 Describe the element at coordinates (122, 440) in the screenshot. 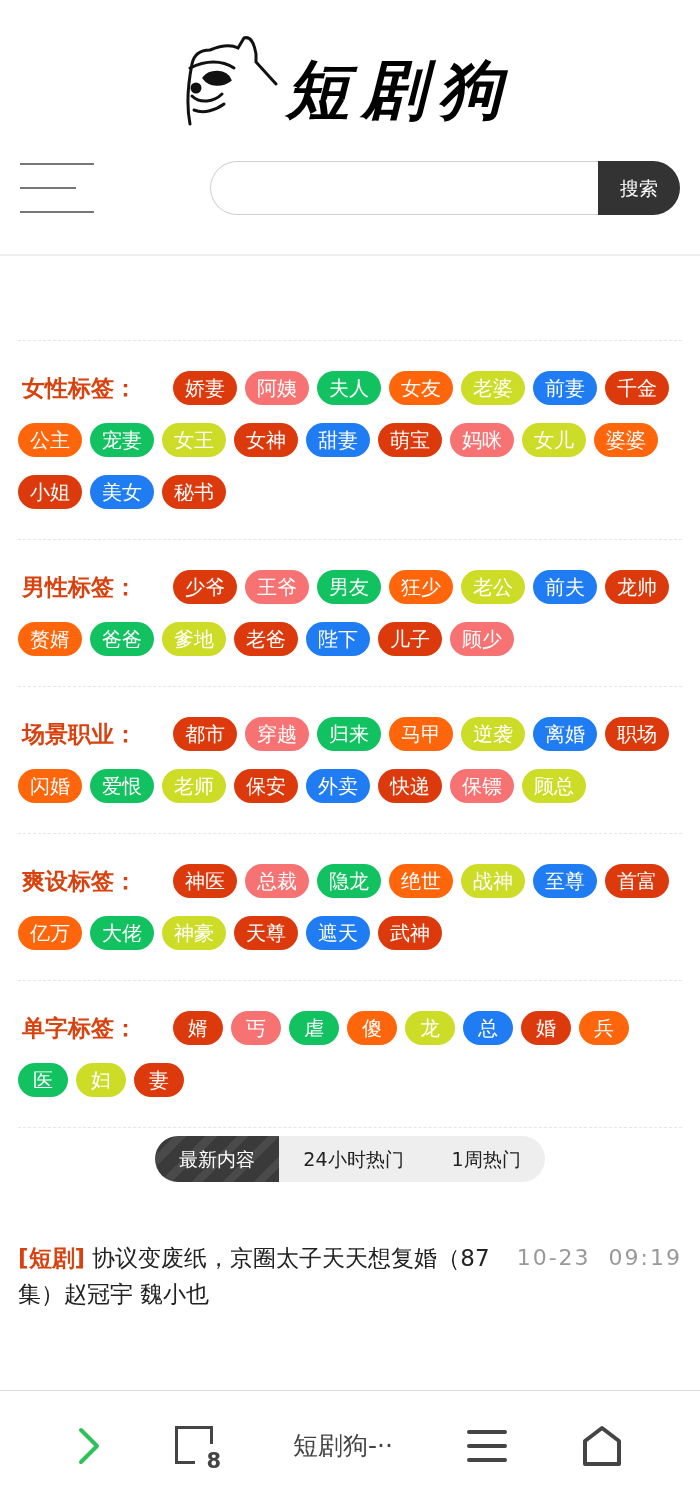

I see `tag: 宠妻` at that location.